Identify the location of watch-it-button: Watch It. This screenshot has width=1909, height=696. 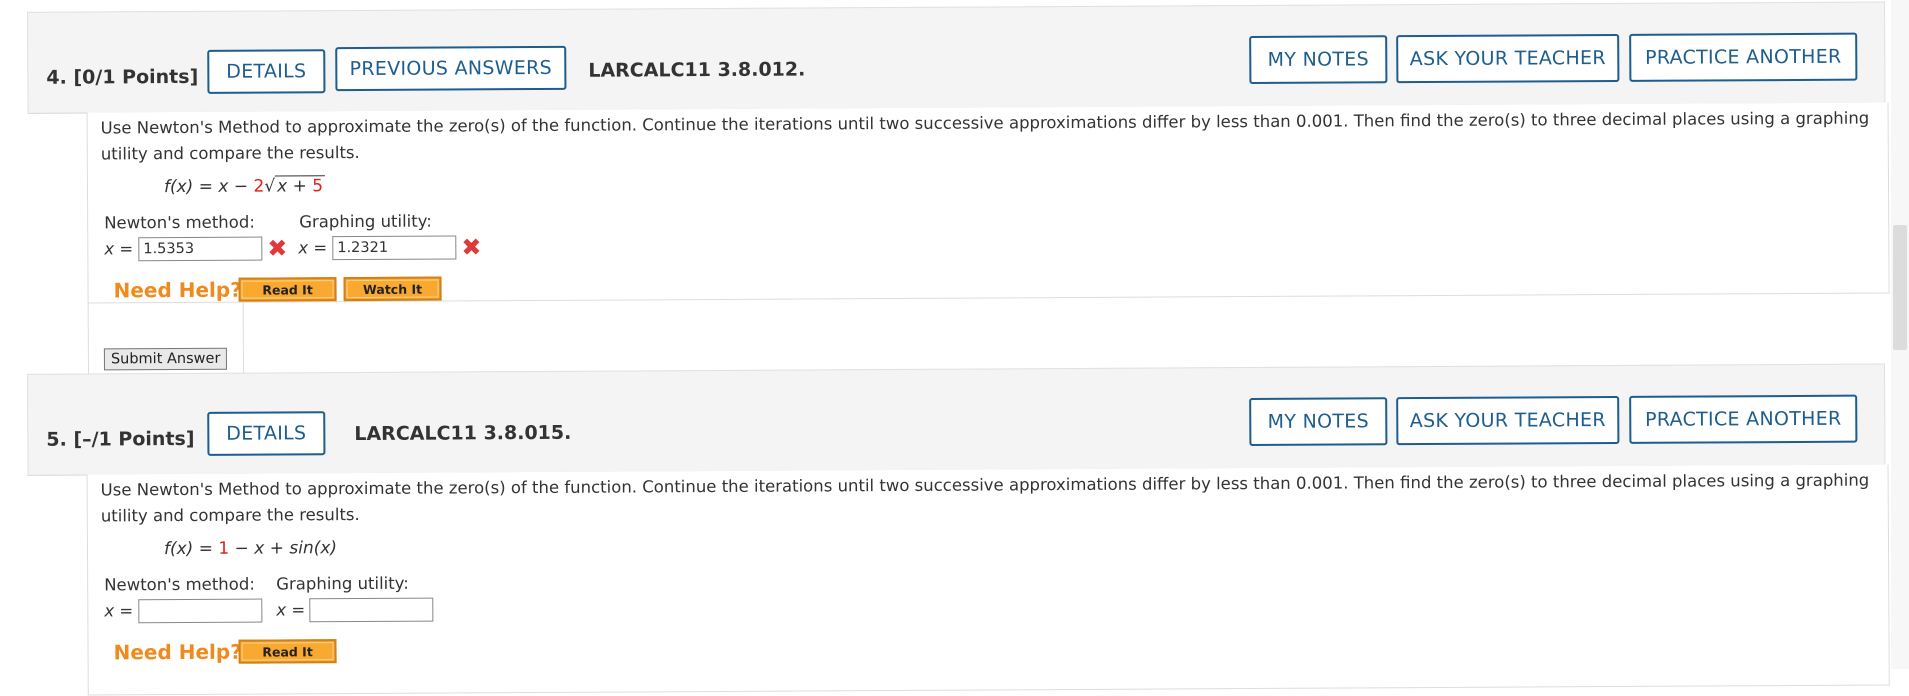
(392, 289).